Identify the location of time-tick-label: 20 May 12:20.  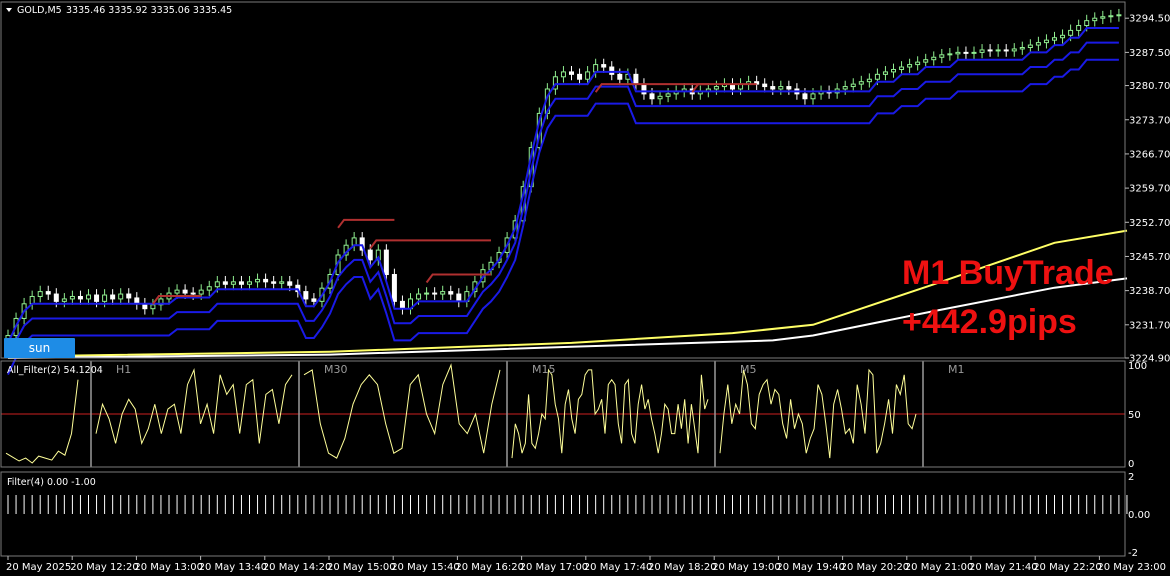
(104, 567).